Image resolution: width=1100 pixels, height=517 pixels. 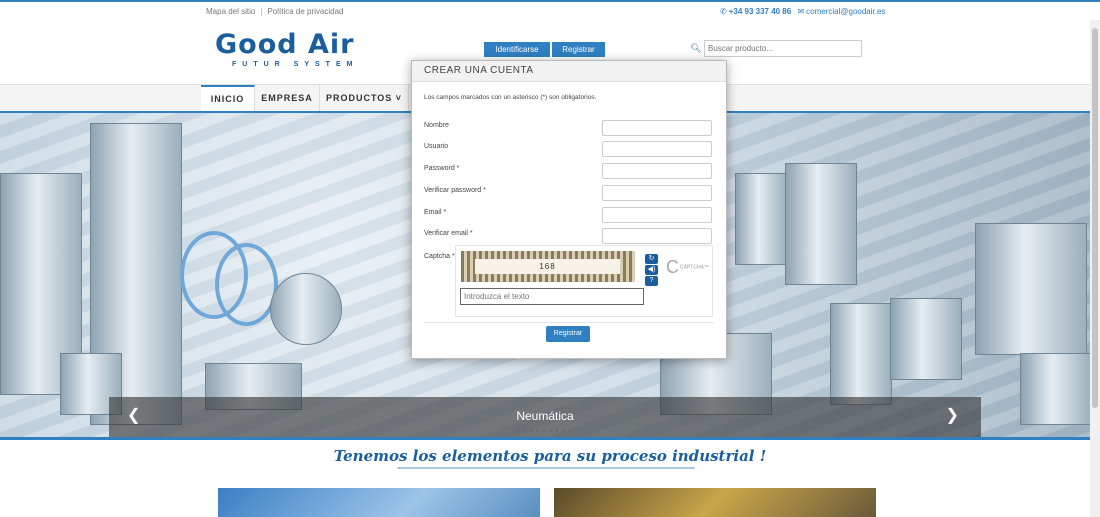 What do you see at coordinates (569, 128) in the screenshot?
I see `form-row-nombre: Nombre` at bounding box center [569, 128].